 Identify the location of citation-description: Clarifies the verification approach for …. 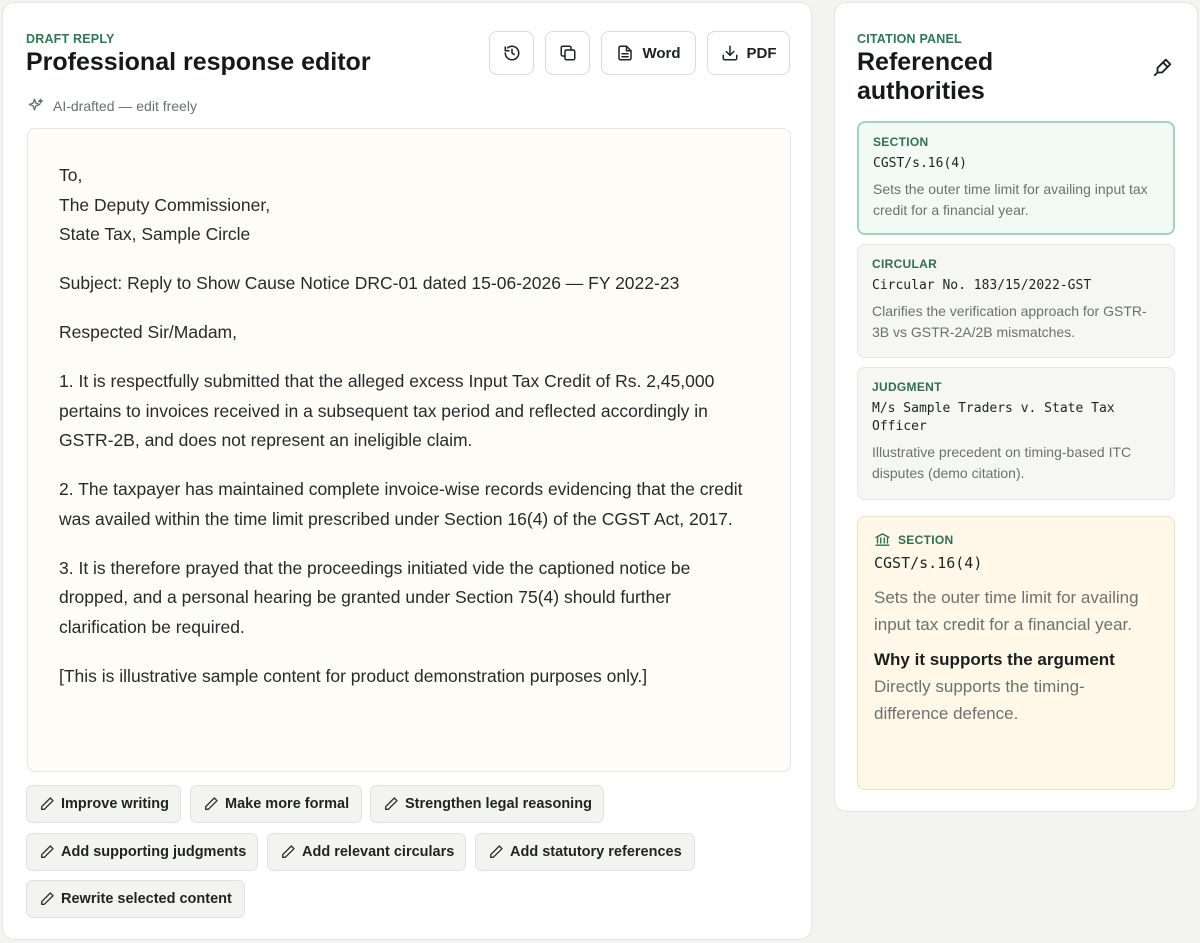
(1009, 321).